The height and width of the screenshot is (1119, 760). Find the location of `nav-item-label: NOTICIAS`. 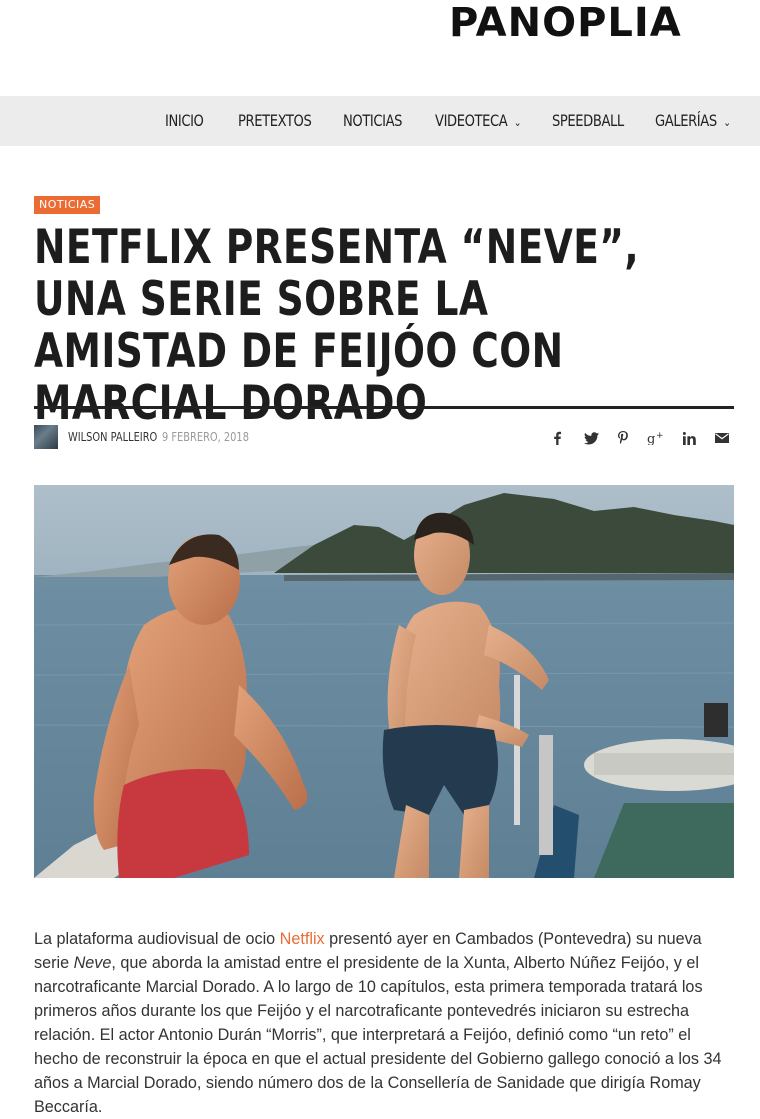

nav-item-label: NOTICIAS is located at coordinates (373, 120).